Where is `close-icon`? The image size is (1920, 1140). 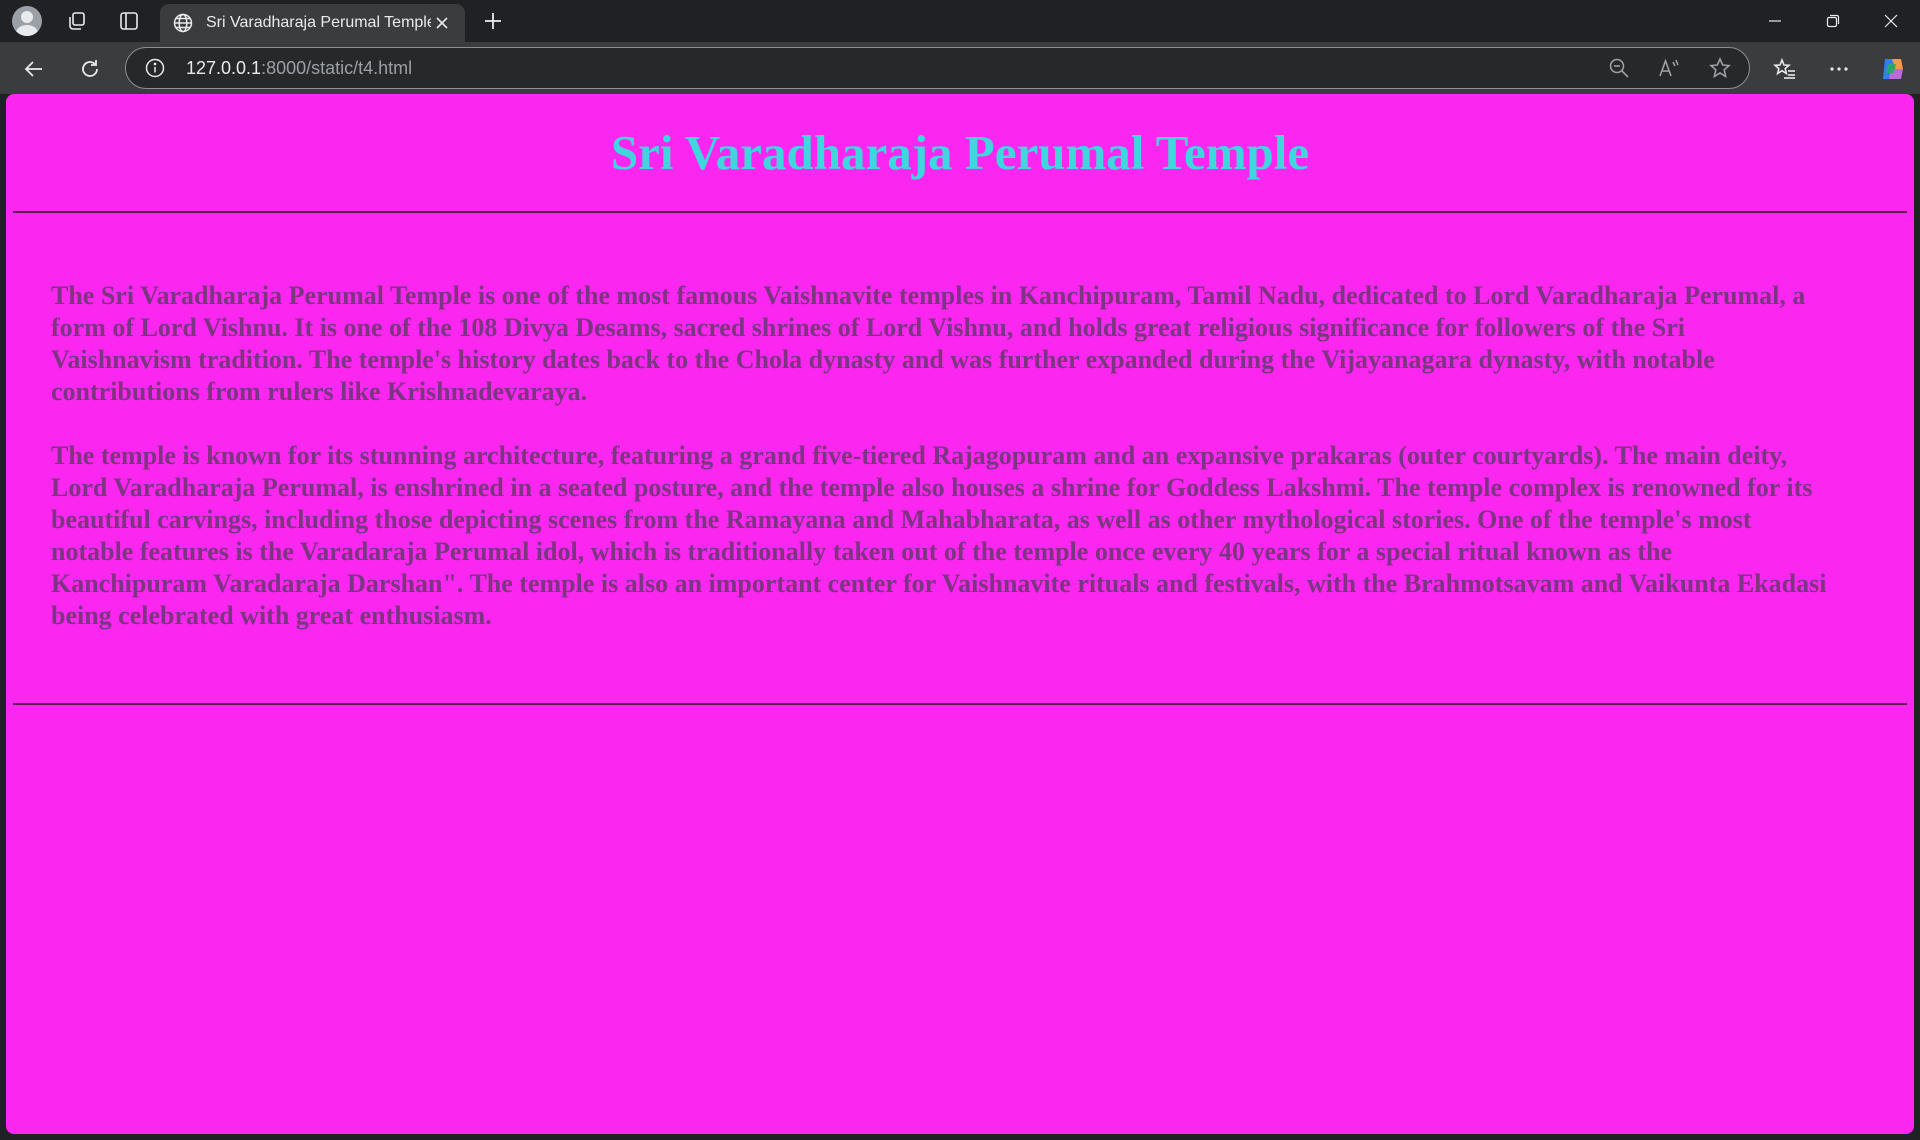 close-icon is located at coordinates (442, 23).